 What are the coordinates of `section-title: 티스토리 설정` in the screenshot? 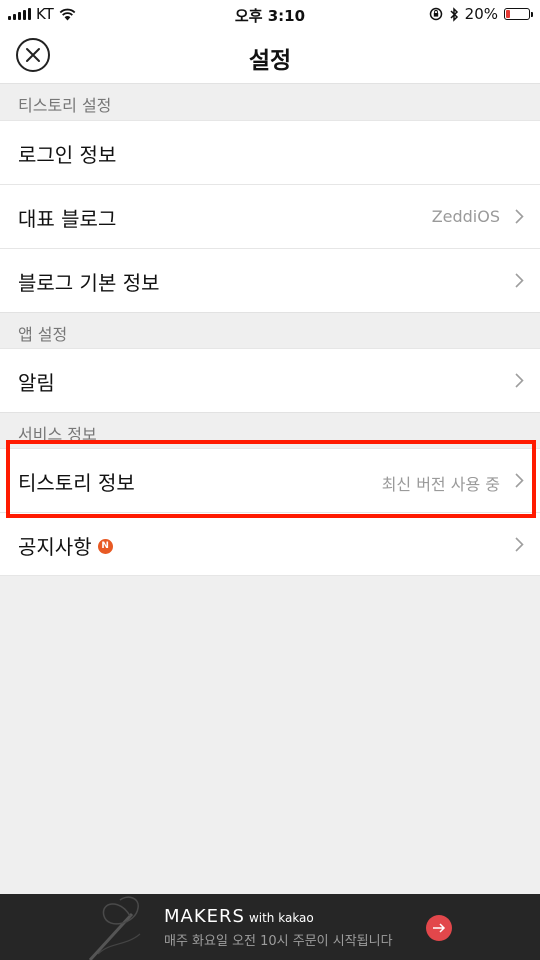 It's located at (65, 105).